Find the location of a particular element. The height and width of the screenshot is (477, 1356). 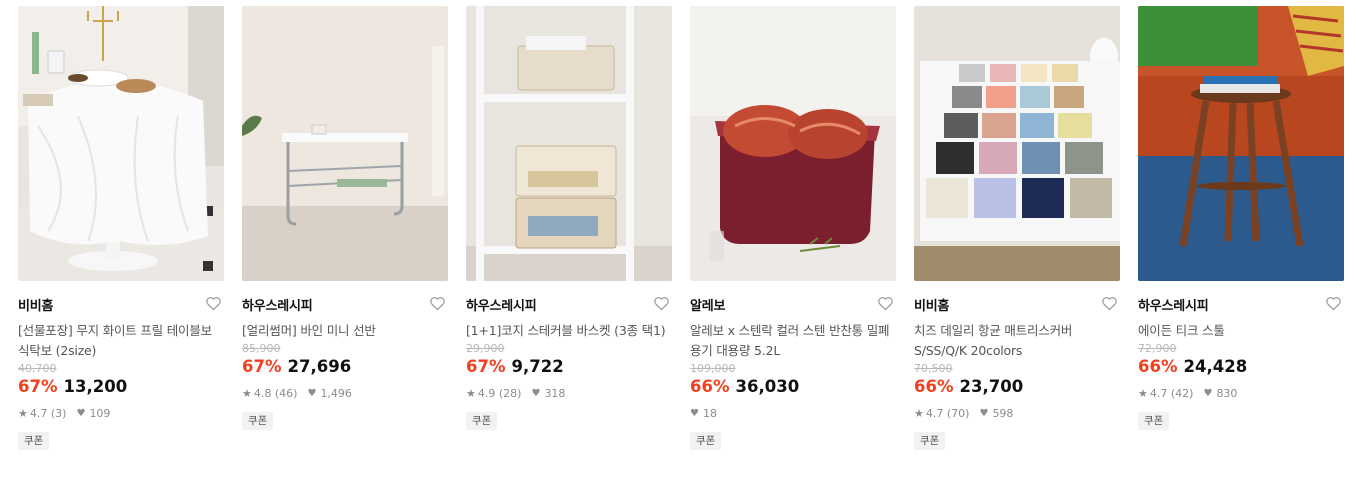

review-count: (46) is located at coordinates (286, 393).